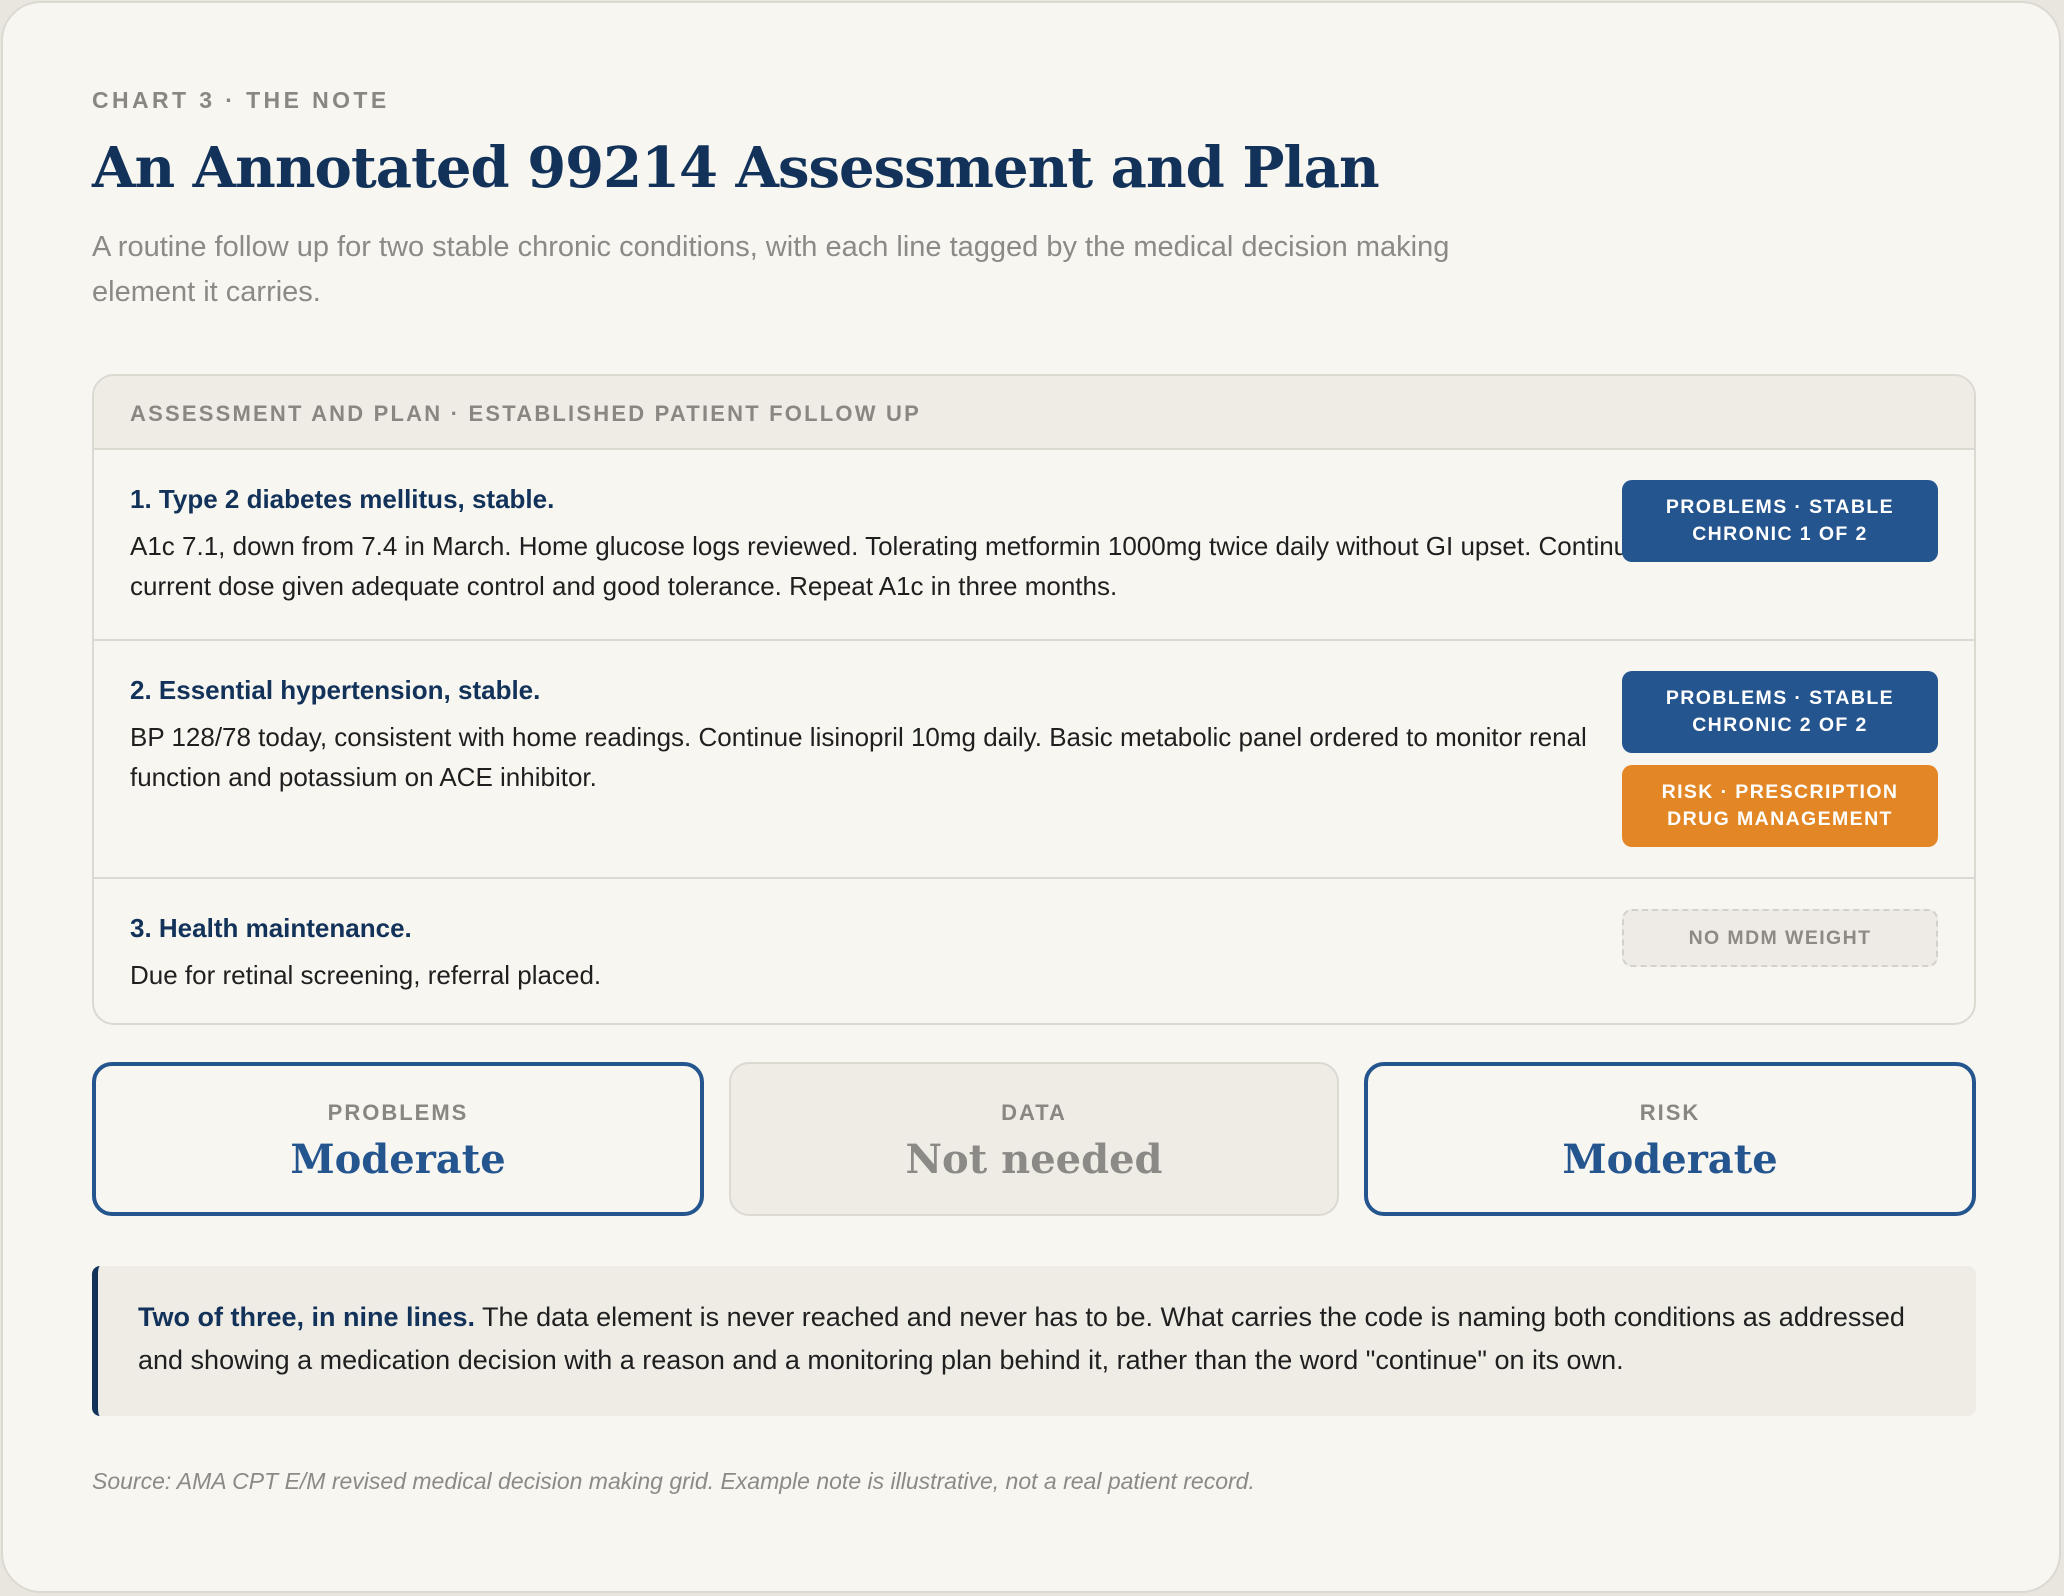 This screenshot has width=2064, height=1596. I want to click on mdm-tag-problems: PROBLEMS · STABLE CHRONIC 1 OF 2, so click(1780, 521).